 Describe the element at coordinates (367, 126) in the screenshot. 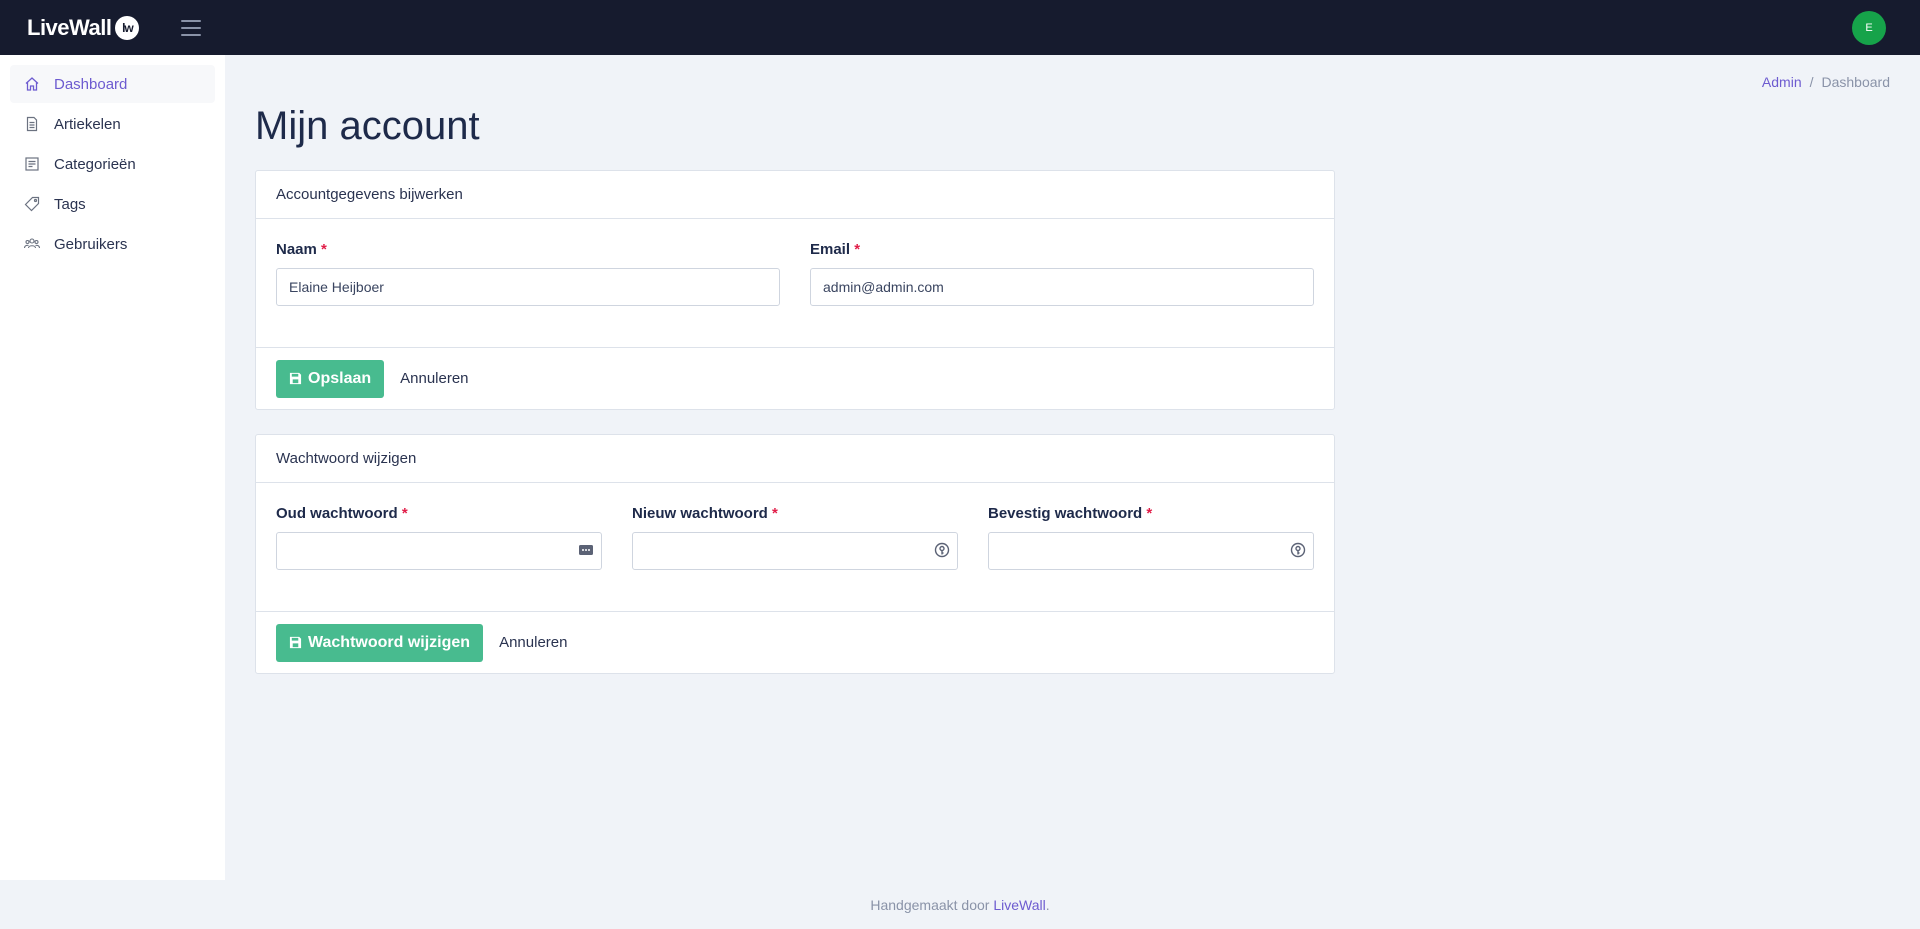

I see `page-title: Mijn account` at that location.